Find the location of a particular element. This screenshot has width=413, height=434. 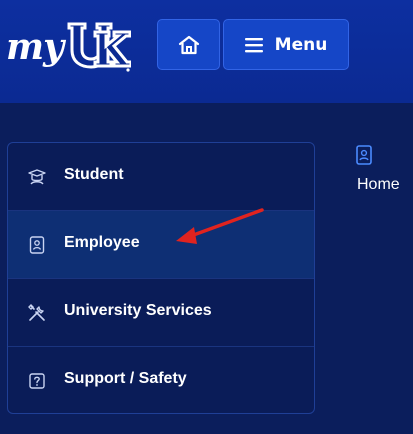

graduation-cap-icon is located at coordinates (37, 177).